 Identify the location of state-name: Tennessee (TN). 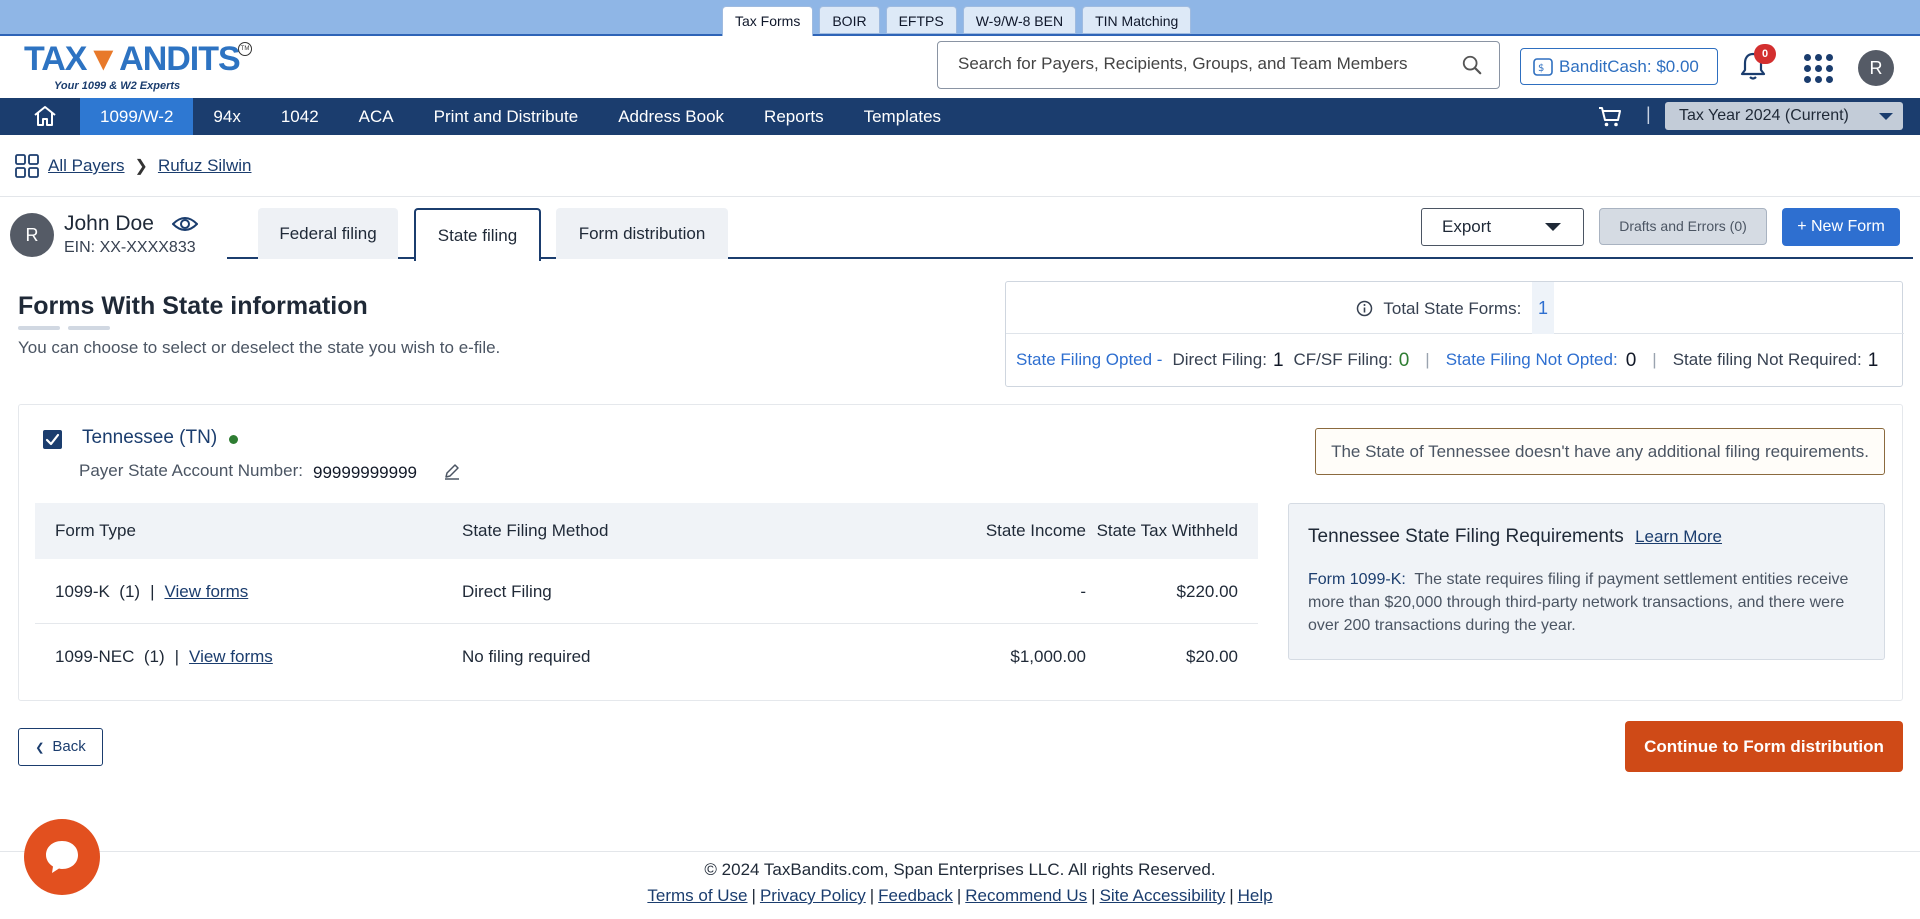
(150, 437).